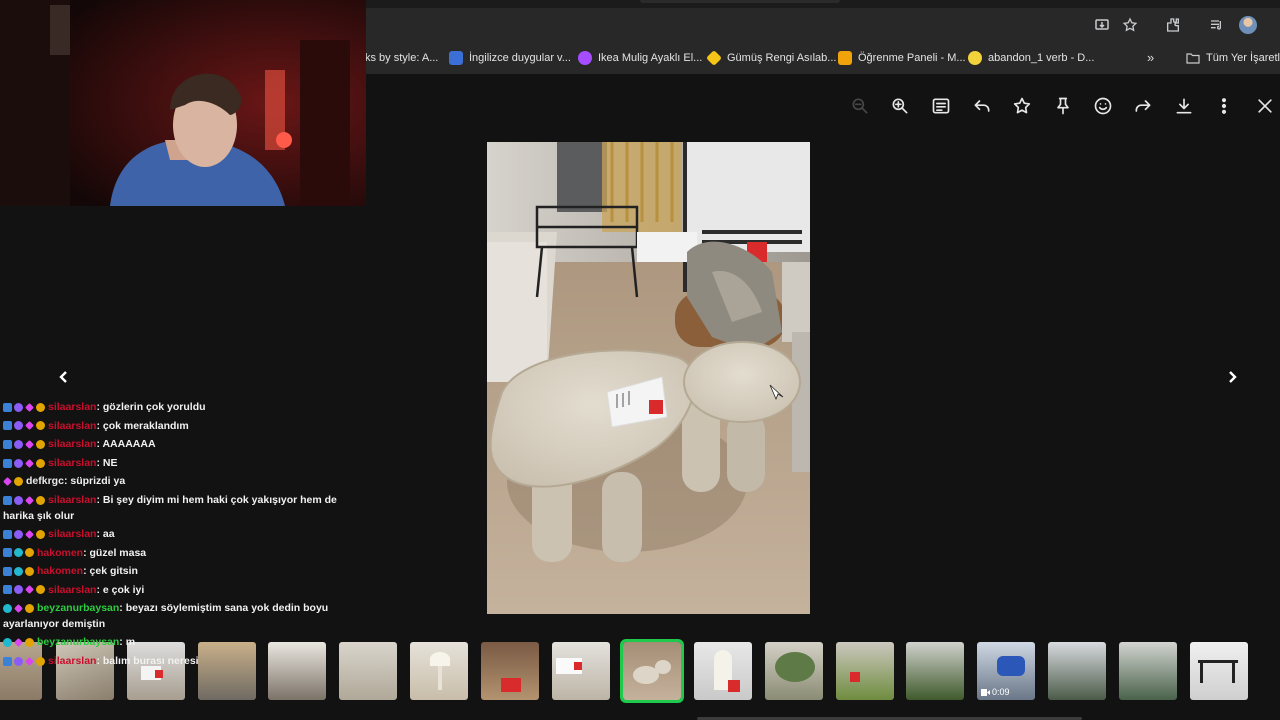 The height and width of the screenshot is (720, 1280). Describe the element at coordinates (115, 552) in the screenshot. I see `chat-text: : güzel masa` at that location.